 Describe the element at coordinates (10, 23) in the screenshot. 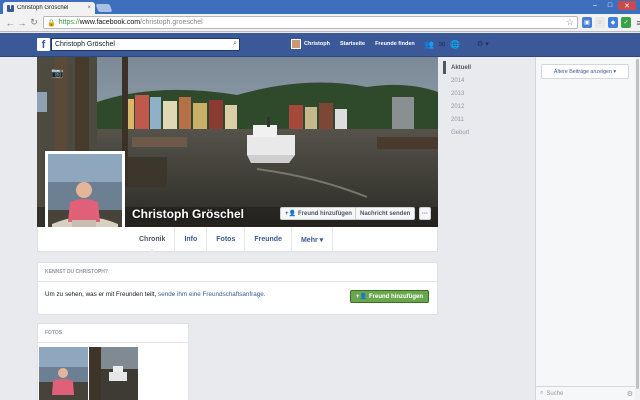

I see `back-icon: ←` at that location.